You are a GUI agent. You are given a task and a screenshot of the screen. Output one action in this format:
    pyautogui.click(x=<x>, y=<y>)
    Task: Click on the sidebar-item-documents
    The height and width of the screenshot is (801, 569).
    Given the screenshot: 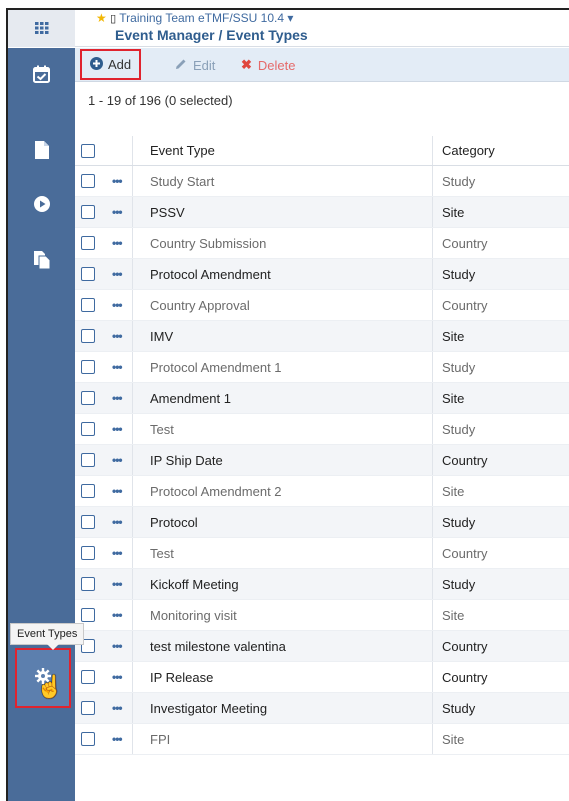 What is the action you would take?
    pyautogui.click(x=41, y=152)
    